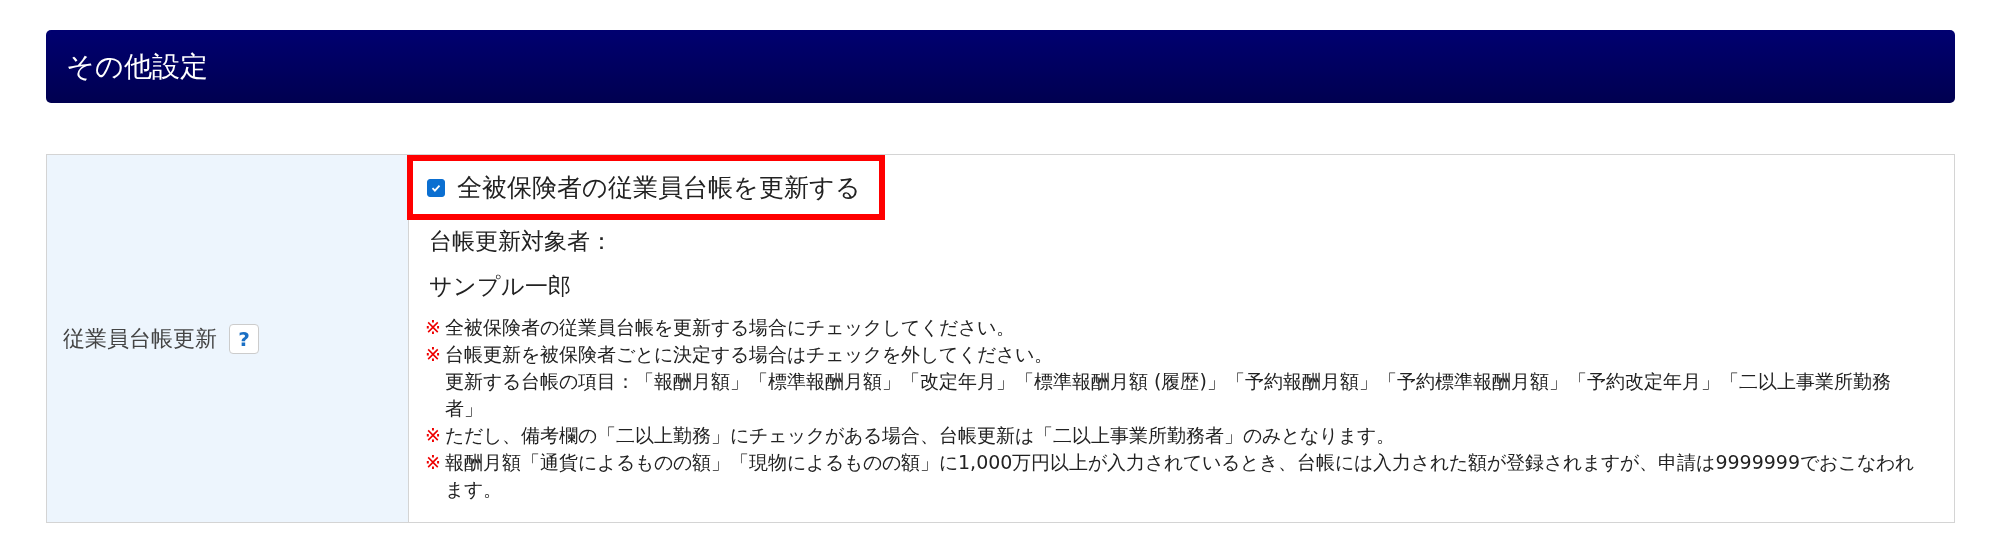 The image size is (2000, 551). Describe the element at coordinates (1168, 395) in the screenshot. I see `note-detail: 更新する台帳の項目：「報酬月額」「標準報酬月額」「改定年月」「標準報酬月額 (履歴)」「予約報酬月額」「予約標準報酬月額」「予約改定年月」「二以上事業所勤務者」` at that location.